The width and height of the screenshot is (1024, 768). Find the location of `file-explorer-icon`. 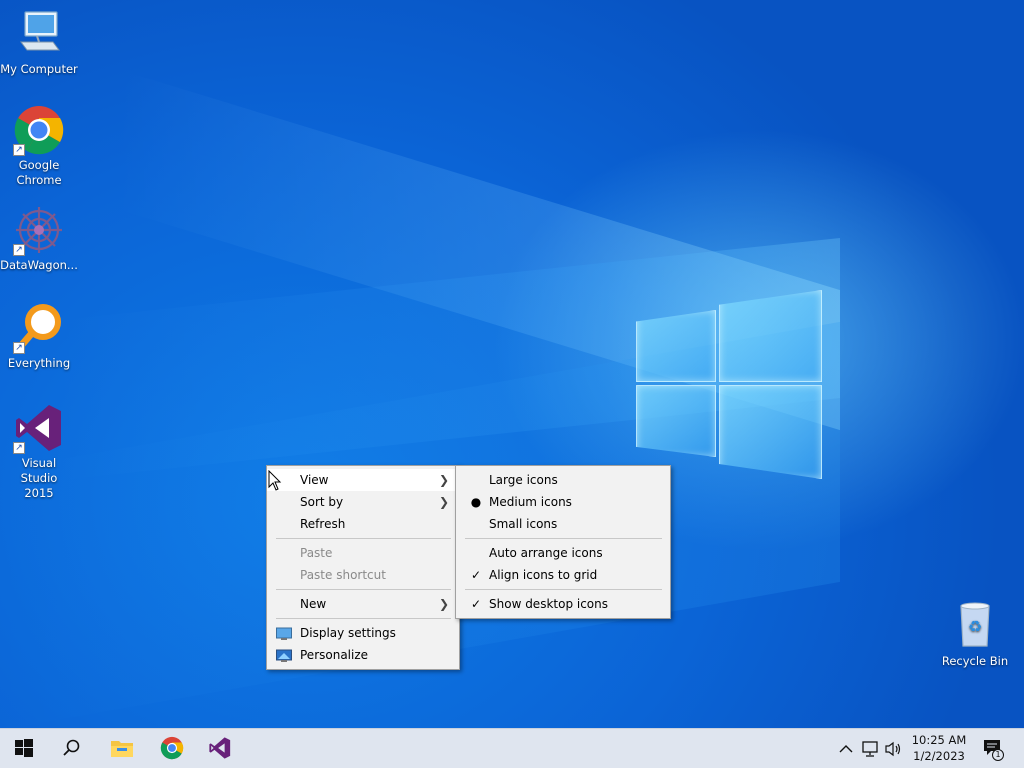

file-explorer-icon is located at coordinates (122, 749).